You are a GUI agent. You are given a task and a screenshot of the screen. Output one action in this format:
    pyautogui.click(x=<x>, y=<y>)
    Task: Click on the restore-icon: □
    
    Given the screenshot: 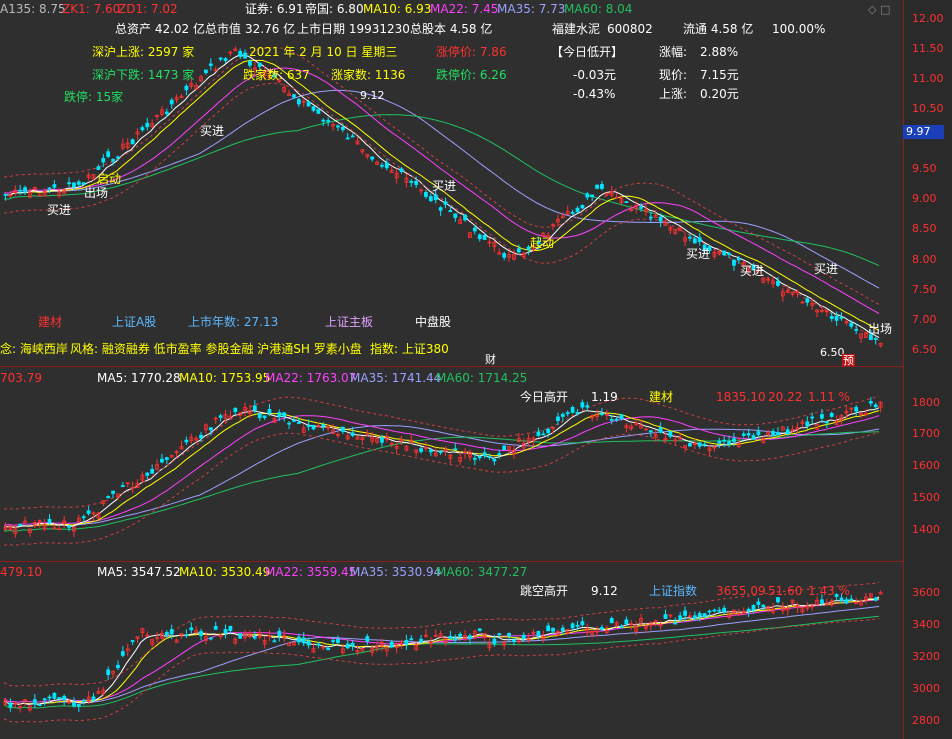 What is the action you would take?
    pyautogui.click(x=885, y=9)
    